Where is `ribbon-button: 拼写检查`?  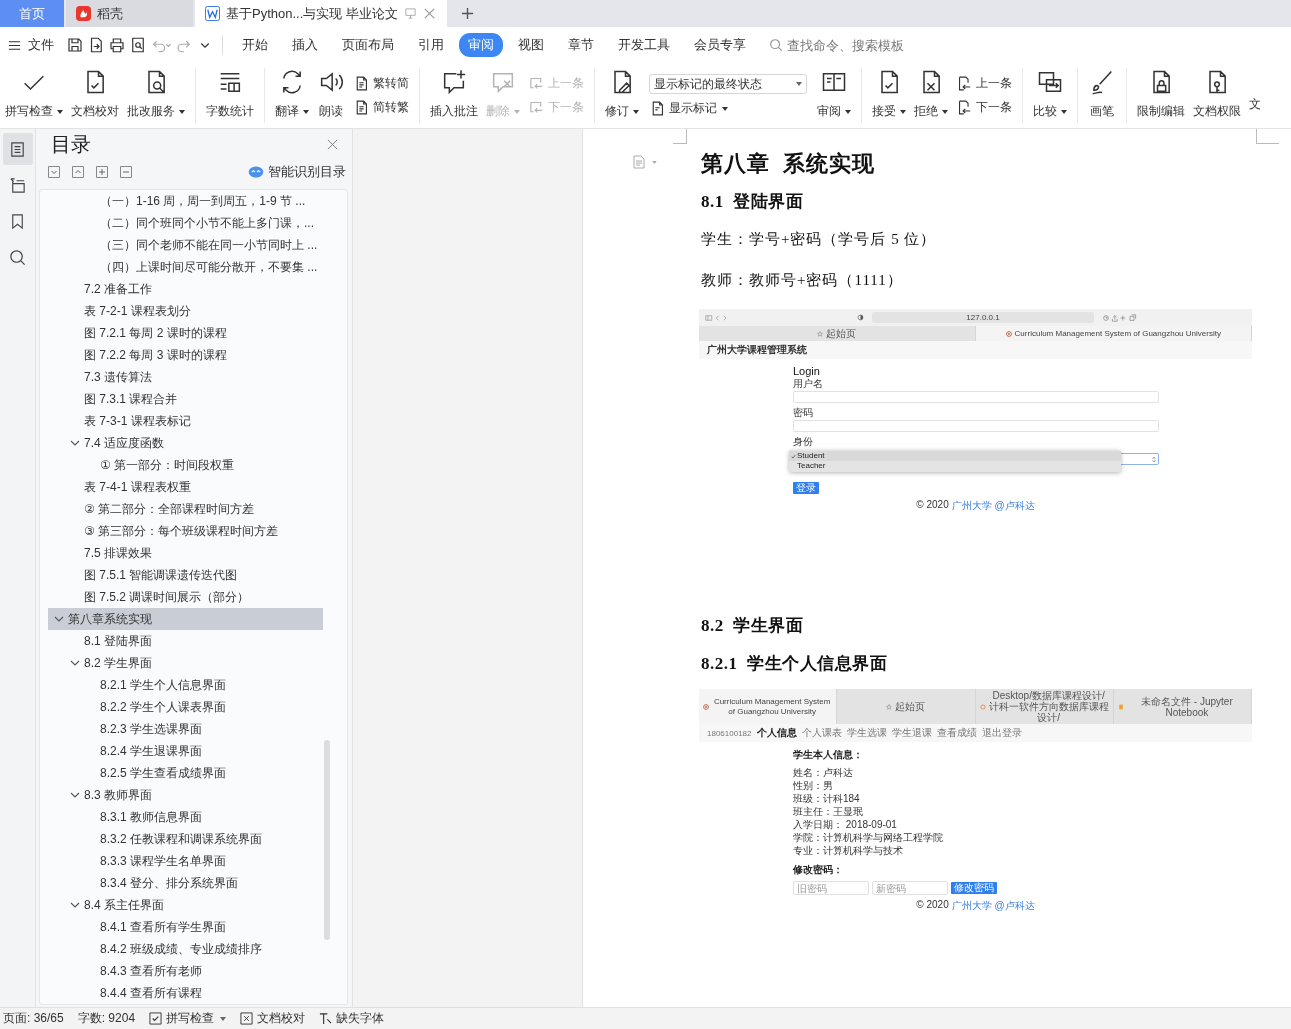 ribbon-button: 拼写检查 is located at coordinates (34, 95).